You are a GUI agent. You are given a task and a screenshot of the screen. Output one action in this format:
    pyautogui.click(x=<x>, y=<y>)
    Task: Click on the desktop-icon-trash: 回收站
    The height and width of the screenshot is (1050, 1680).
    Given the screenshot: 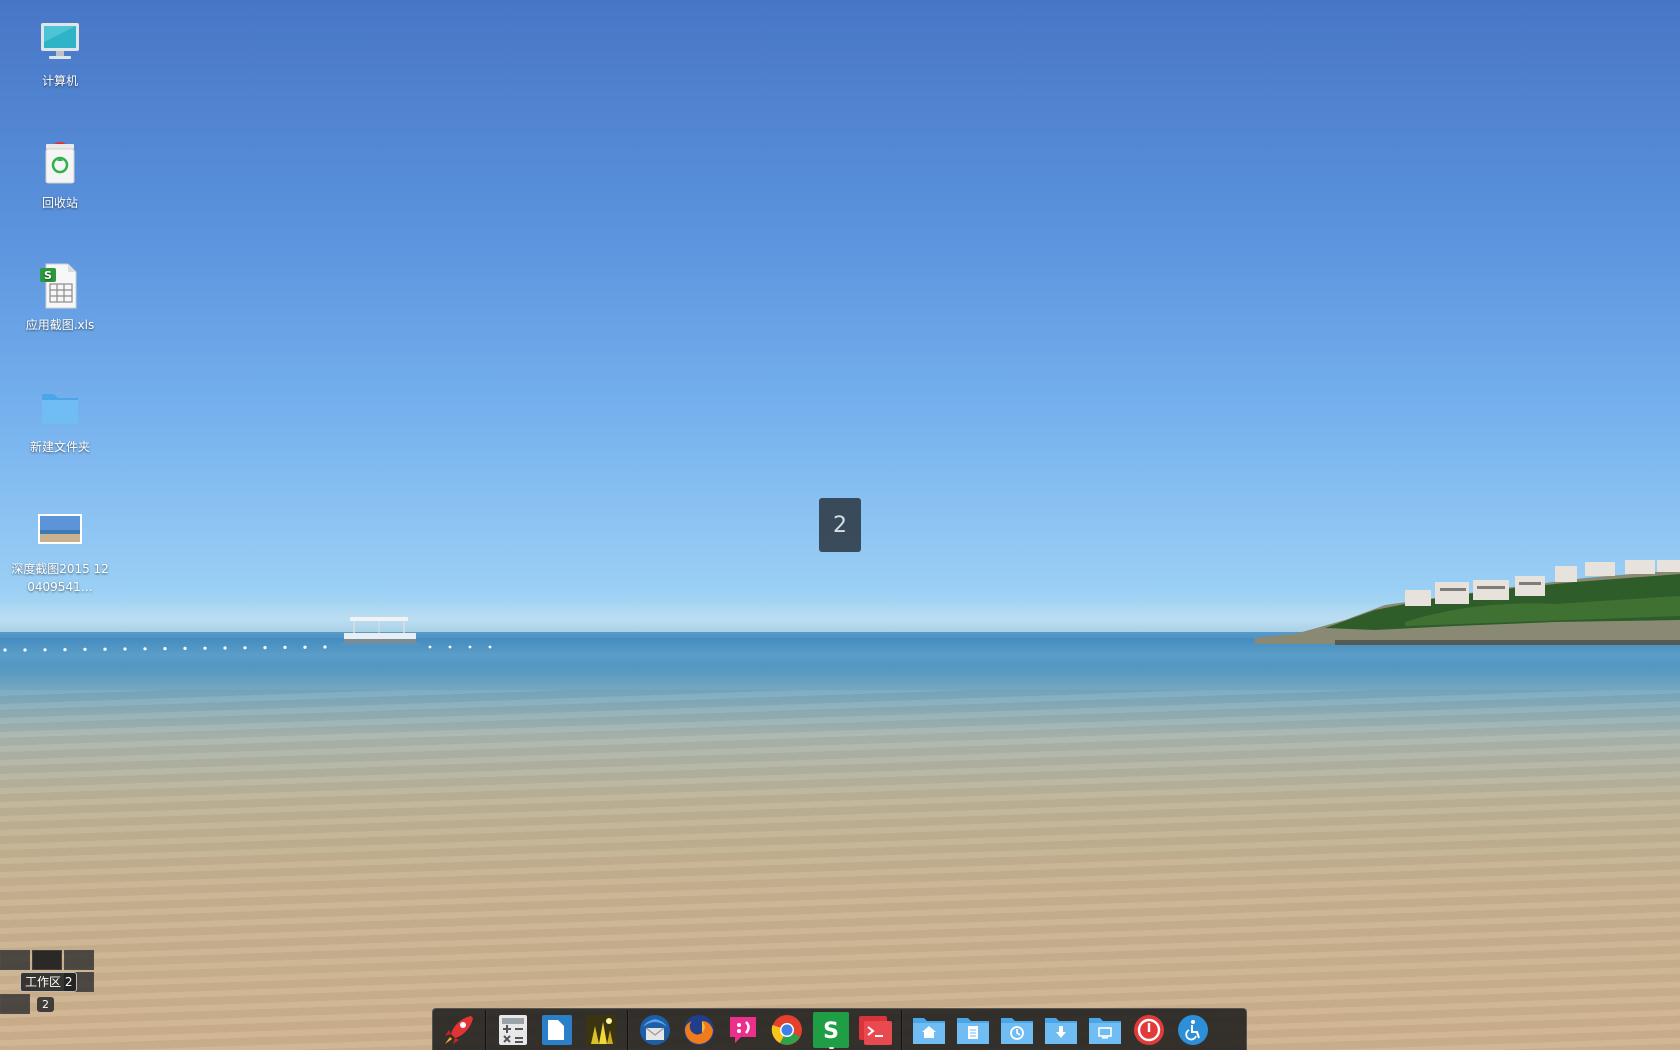 What is the action you would take?
    pyautogui.click(x=60, y=176)
    